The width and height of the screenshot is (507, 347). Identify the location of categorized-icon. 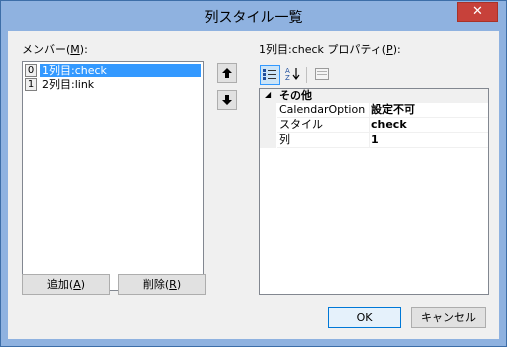
(269, 74).